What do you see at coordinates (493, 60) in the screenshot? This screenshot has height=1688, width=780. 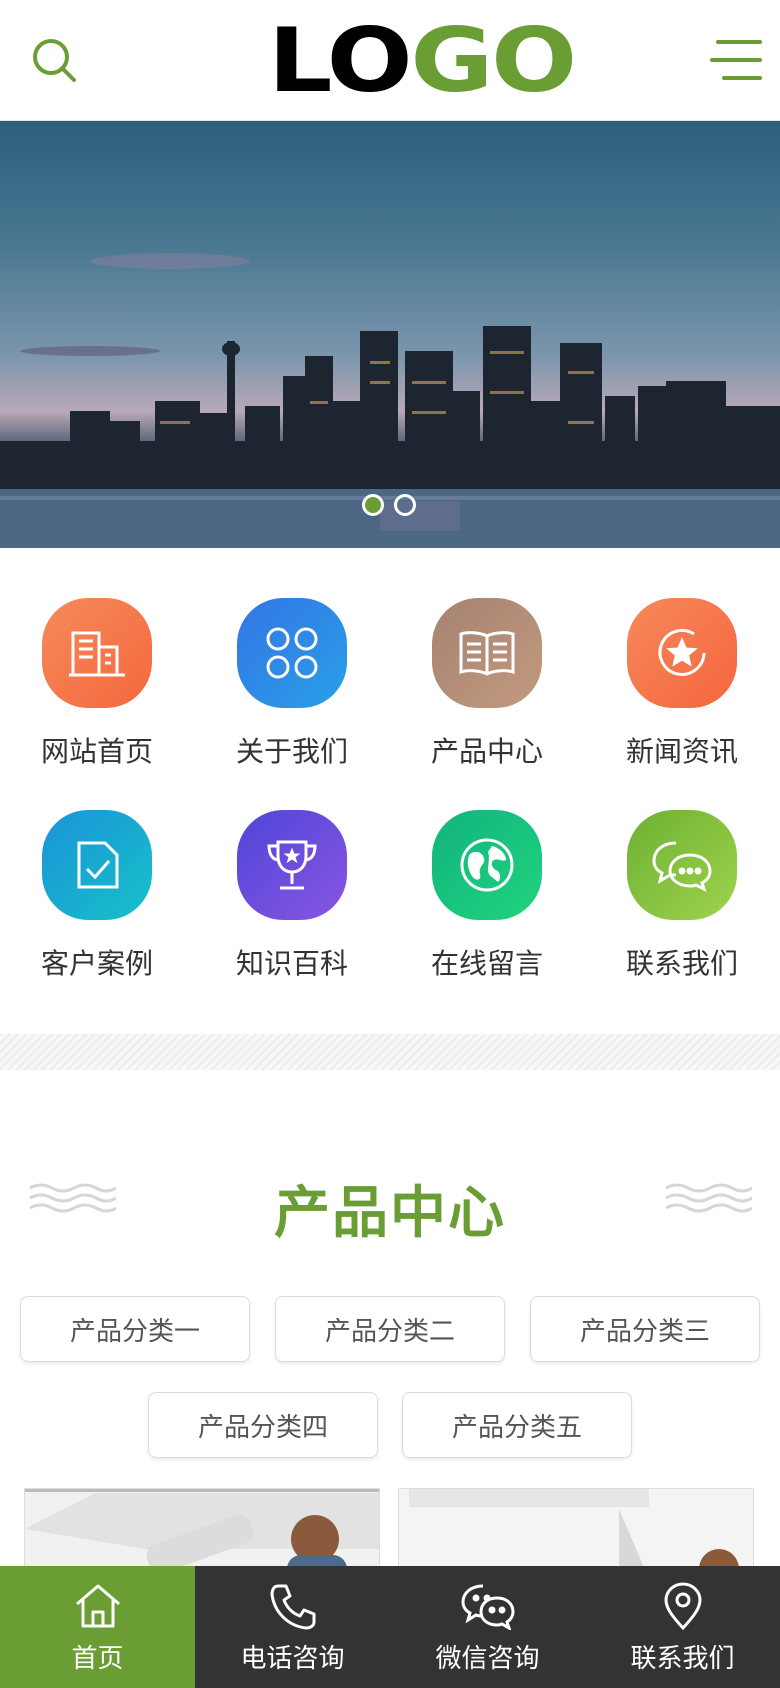 I see `logo-text-green: GO` at bounding box center [493, 60].